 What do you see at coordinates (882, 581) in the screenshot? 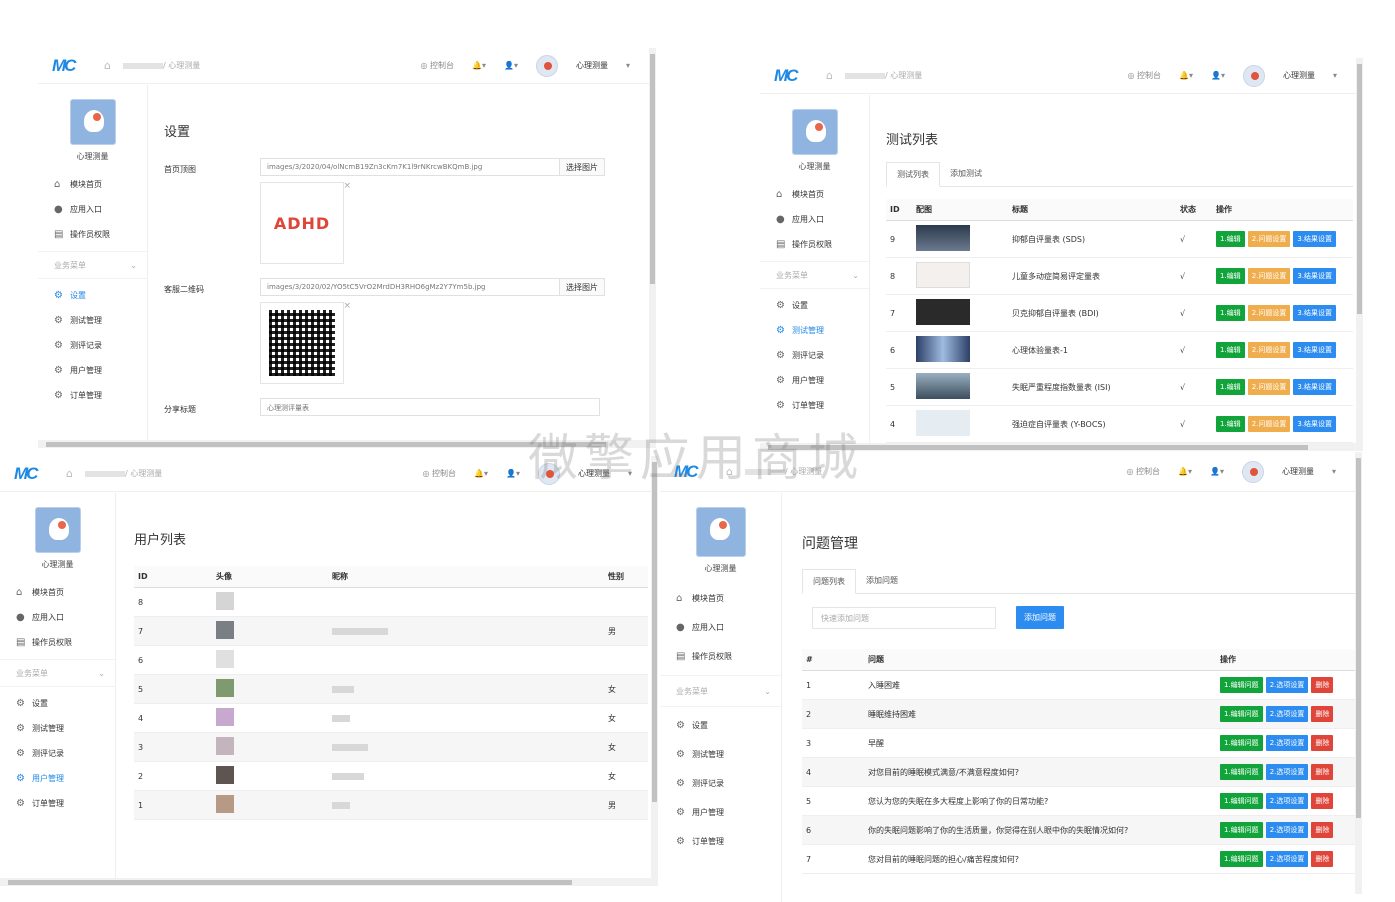
I see `tab-add-question: 添加问题` at bounding box center [882, 581].